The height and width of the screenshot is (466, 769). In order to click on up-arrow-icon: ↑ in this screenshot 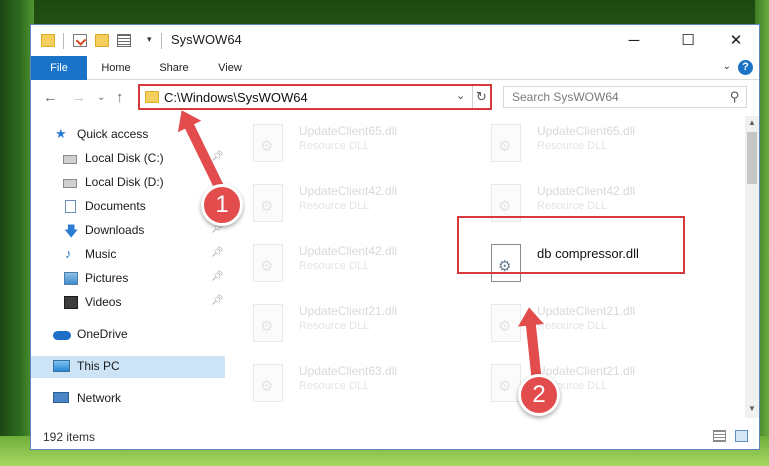, I will do `click(120, 97)`.